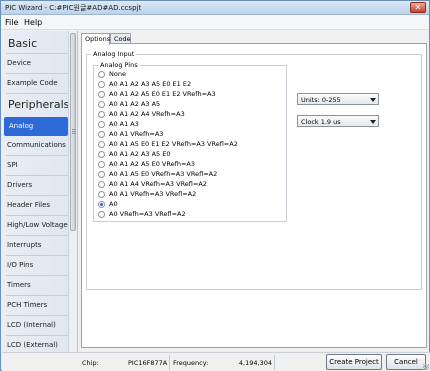 This screenshot has width=430, height=371. I want to click on clock-value: Clock 1.9 us, so click(321, 122).